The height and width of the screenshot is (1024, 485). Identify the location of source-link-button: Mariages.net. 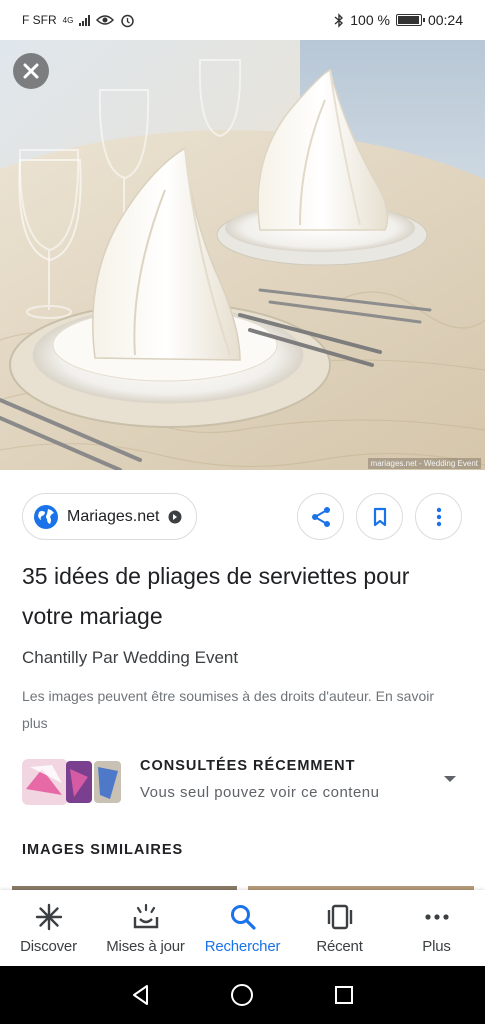
(109, 516).